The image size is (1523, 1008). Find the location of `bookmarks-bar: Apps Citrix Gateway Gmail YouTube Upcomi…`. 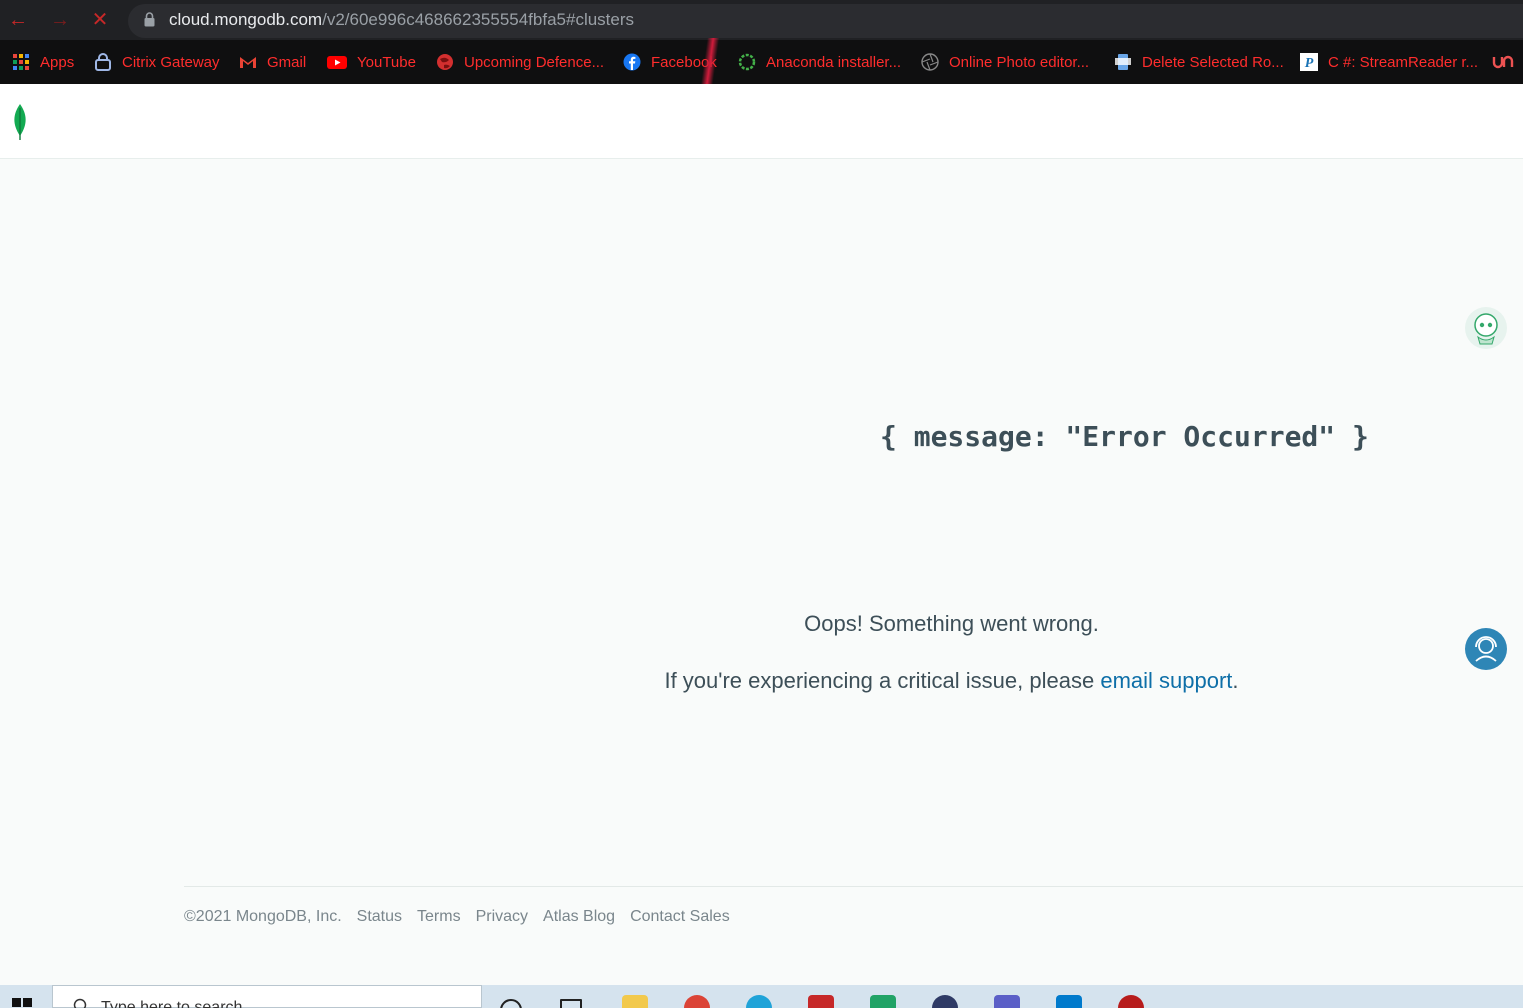

bookmarks-bar: Apps Citrix Gateway Gmail YouTube Upcomi… is located at coordinates (761, 62).